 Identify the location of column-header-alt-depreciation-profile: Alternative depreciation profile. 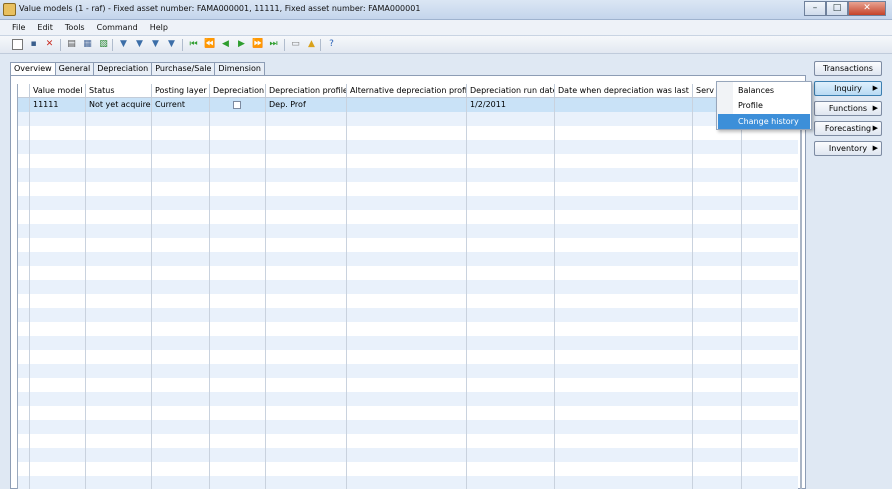
(407, 91).